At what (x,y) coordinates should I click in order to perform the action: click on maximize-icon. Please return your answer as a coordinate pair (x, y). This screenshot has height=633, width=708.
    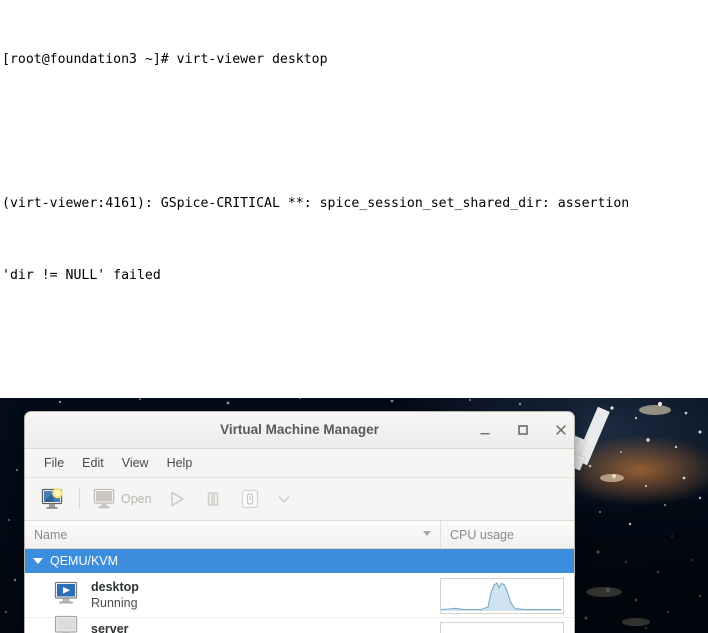
    Looking at the image, I should click on (523, 430).